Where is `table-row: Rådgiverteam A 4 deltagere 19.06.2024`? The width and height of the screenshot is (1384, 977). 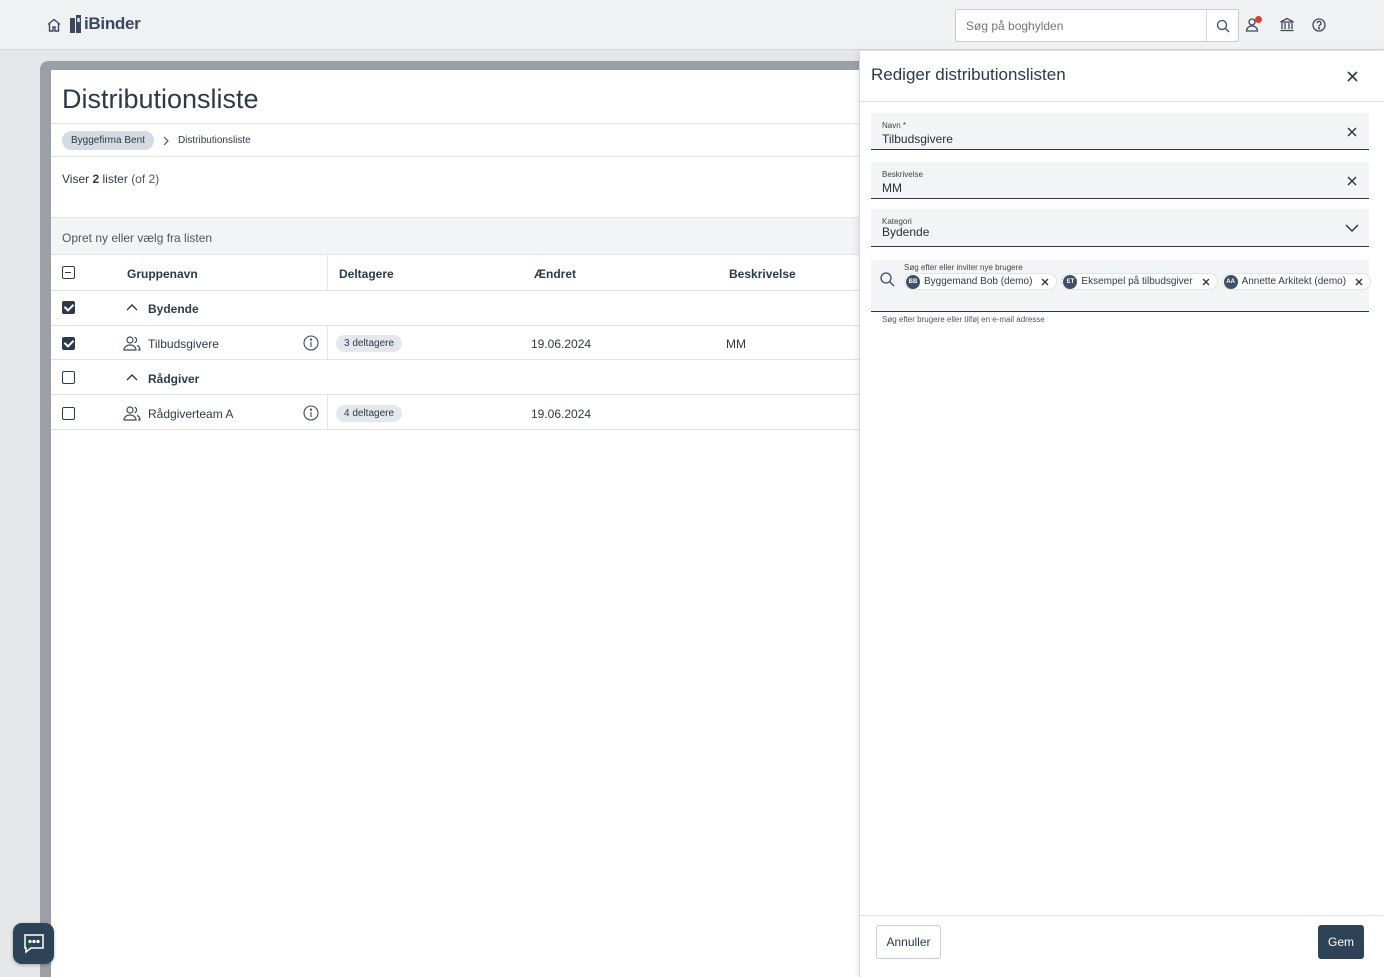 table-row: Rådgiverteam A 4 deltagere 19.06.2024 is located at coordinates (461, 412).